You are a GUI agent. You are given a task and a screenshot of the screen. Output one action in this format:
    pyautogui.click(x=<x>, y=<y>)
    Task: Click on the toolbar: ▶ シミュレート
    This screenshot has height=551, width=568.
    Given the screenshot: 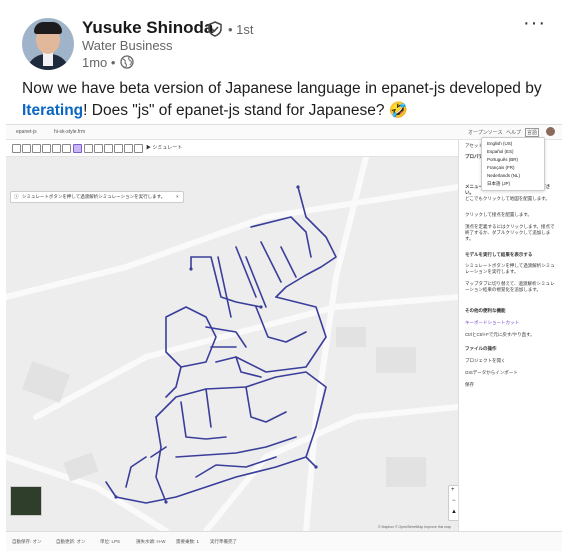 What is the action you would take?
    pyautogui.click(x=232, y=148)
    